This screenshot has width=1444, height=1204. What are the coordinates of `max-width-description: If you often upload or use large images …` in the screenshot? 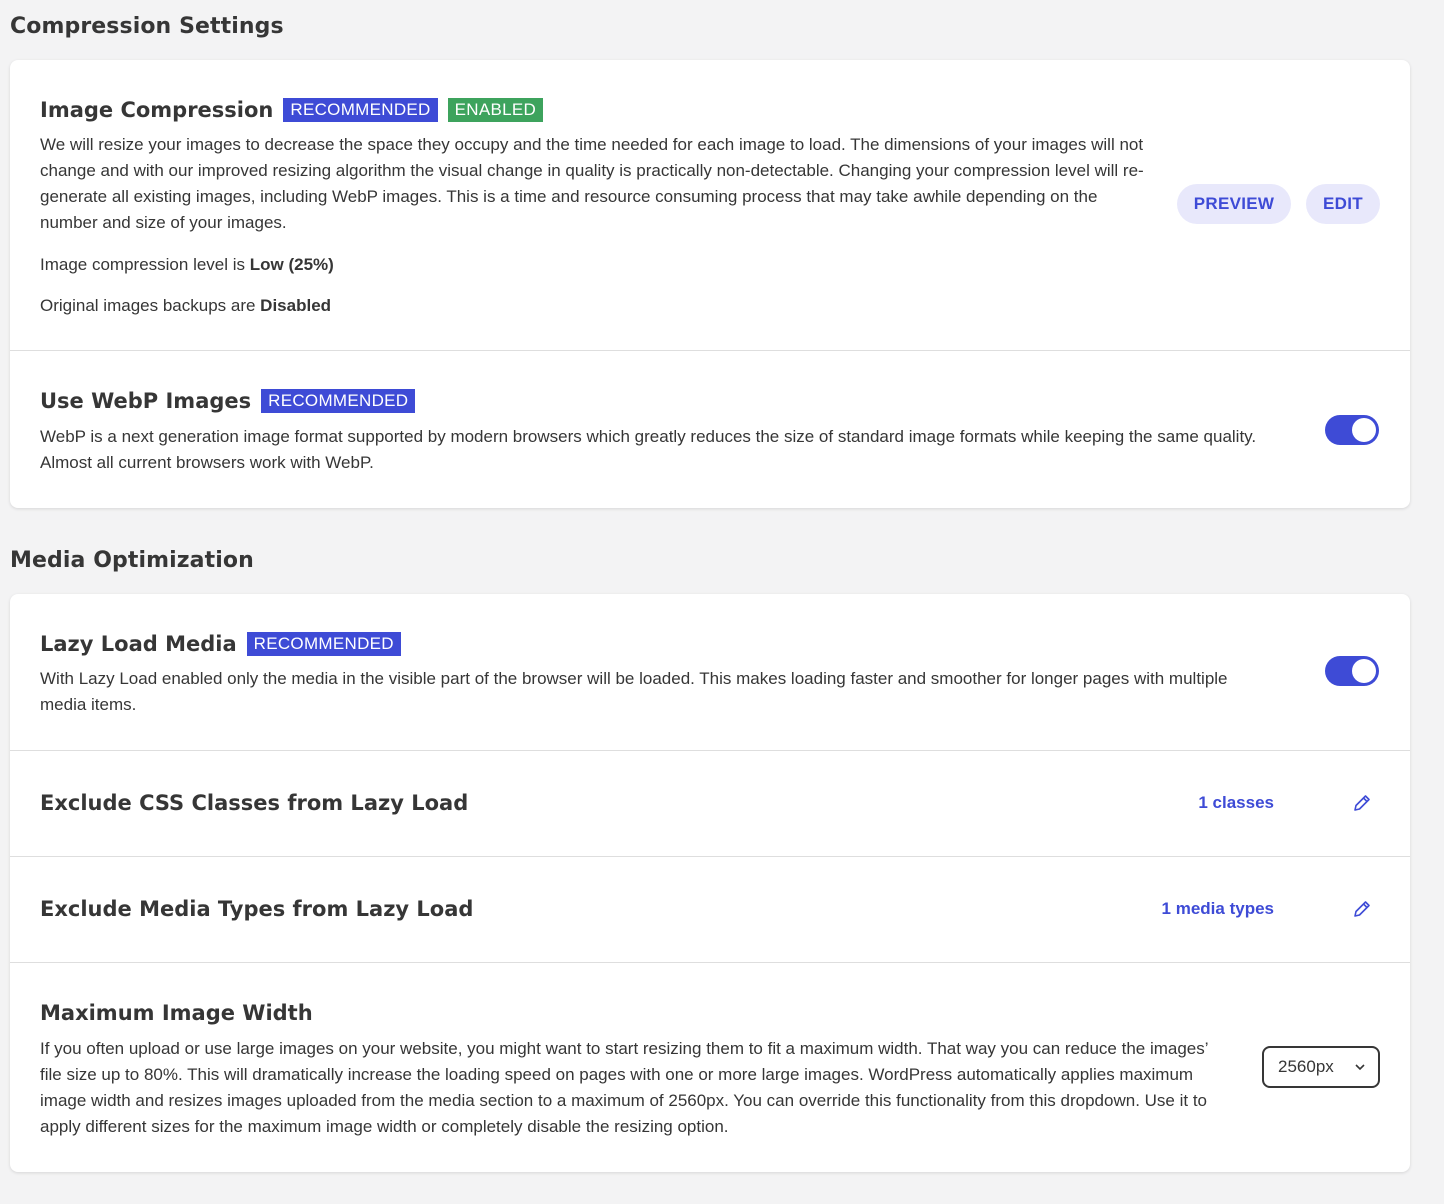 It's located at (624, 1087).